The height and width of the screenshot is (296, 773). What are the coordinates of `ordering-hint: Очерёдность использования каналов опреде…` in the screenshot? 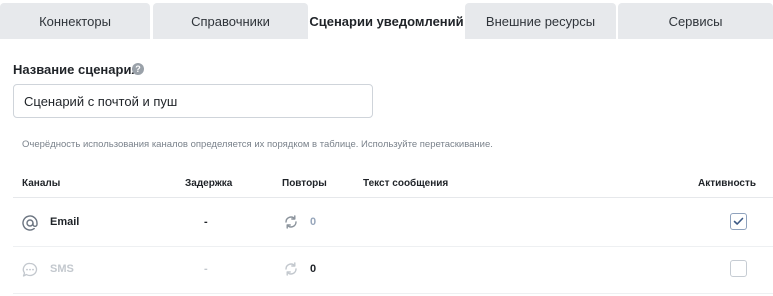 It's located at (257, 144).